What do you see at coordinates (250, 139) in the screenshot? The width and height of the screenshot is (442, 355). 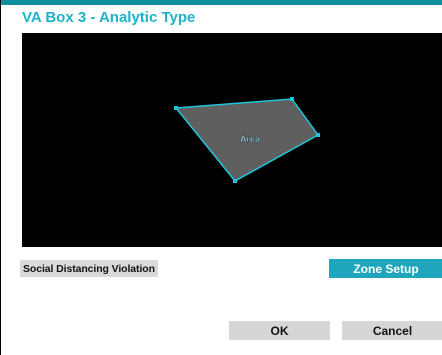 I see `zone-area-label: Area` at bounding box center [250, 139].